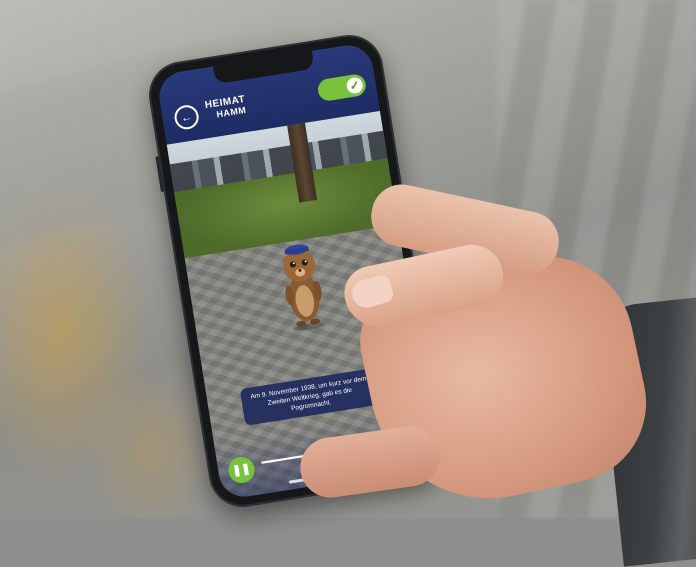 This screenshot has width=696, height=567. I want to click on arrow-left-icon: ←, so click(186, 117).